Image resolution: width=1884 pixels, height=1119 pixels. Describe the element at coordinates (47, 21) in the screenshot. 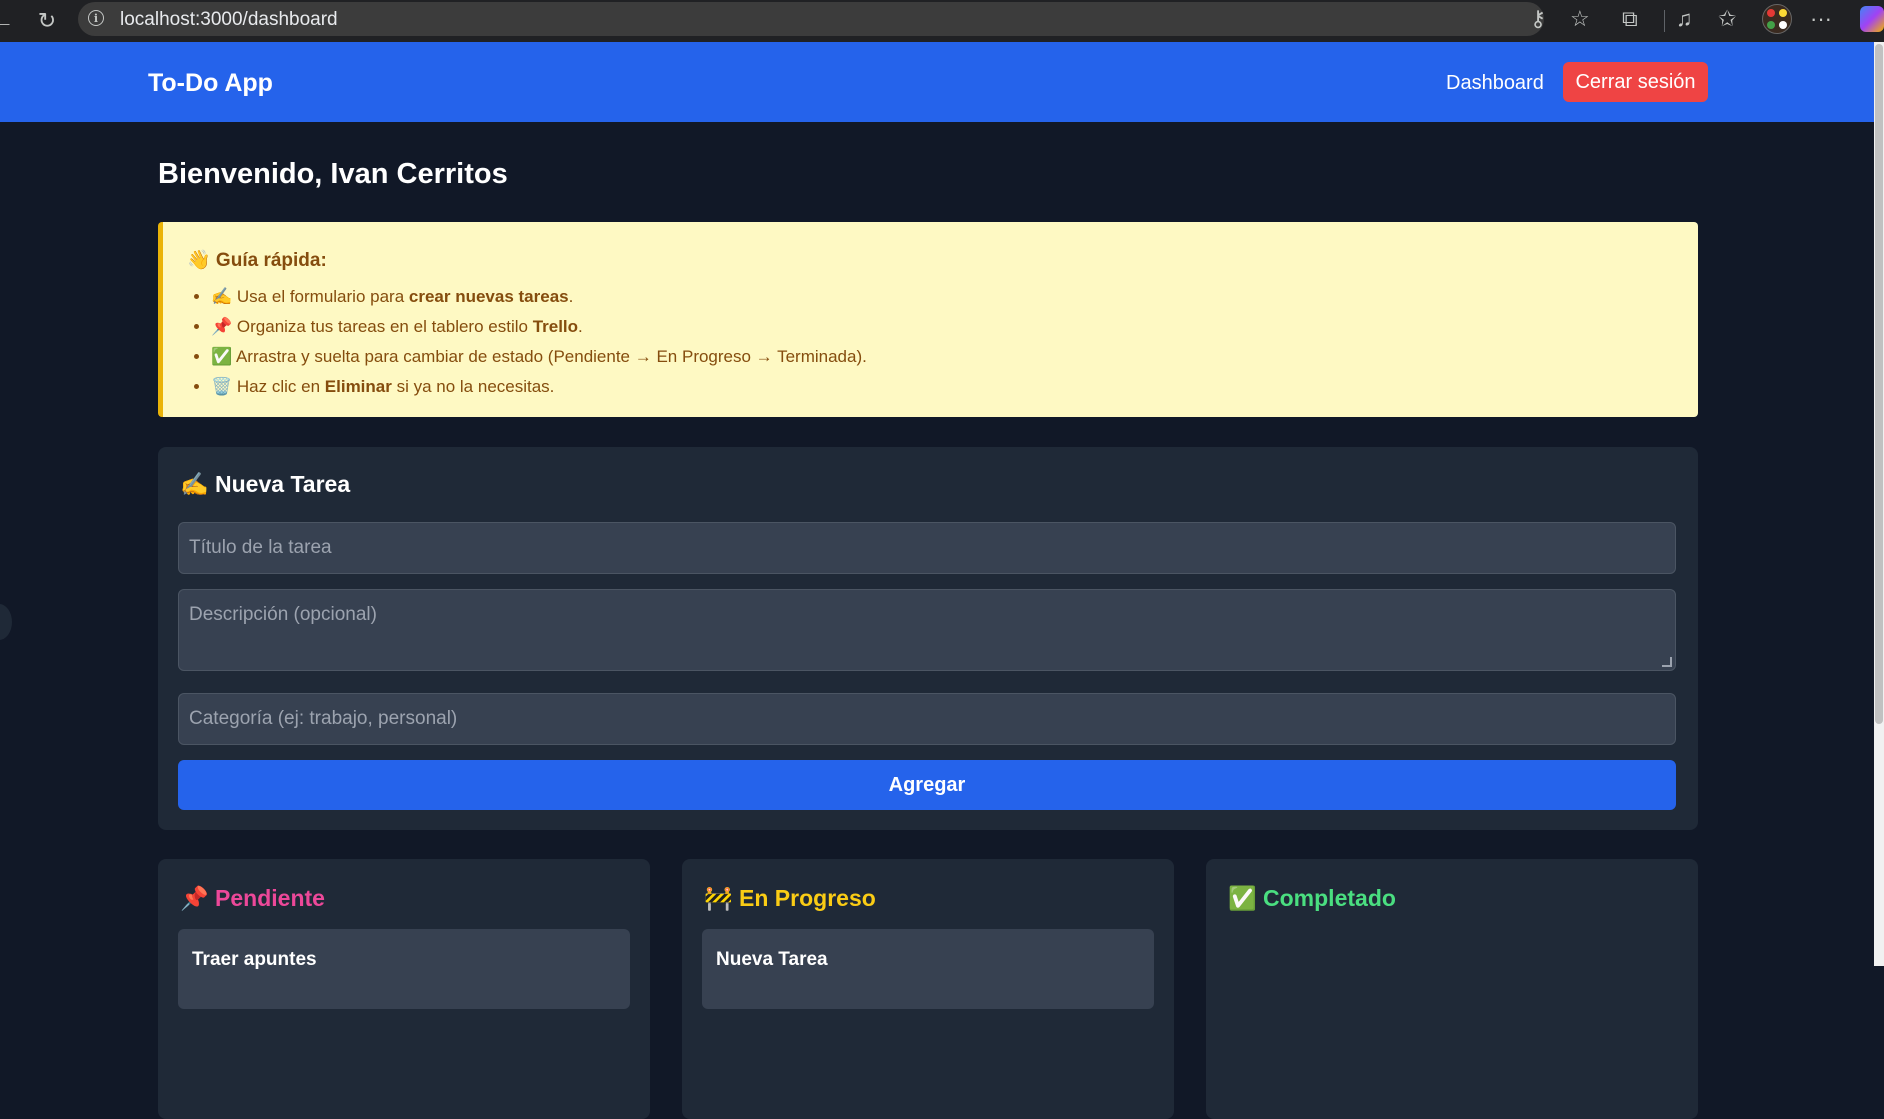

I see `reload-icon: ↻` at that location.